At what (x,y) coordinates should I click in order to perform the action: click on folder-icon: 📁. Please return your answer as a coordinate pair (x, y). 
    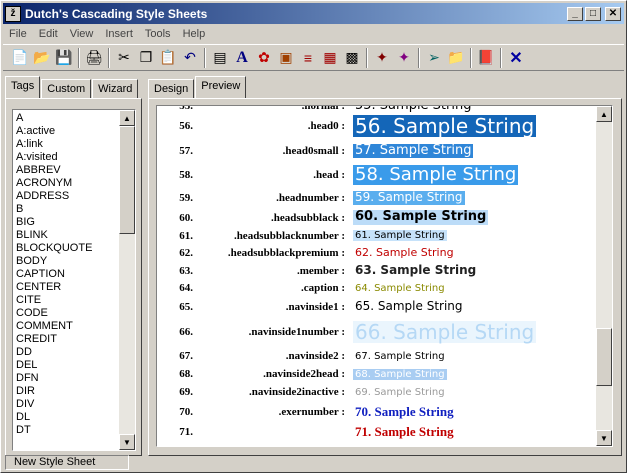
    Looking at the image, I should click on (456, 58).